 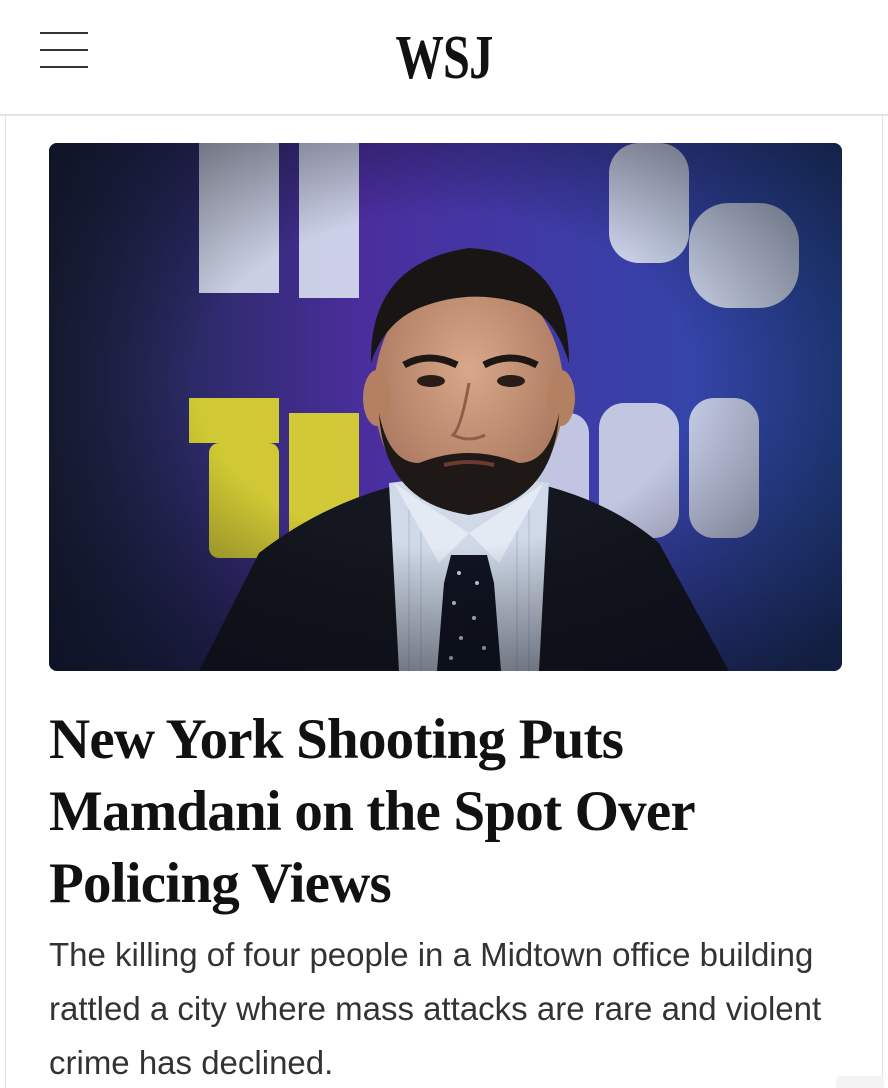 I want to click on site-header: WSJ, so click(x=444, y=58).